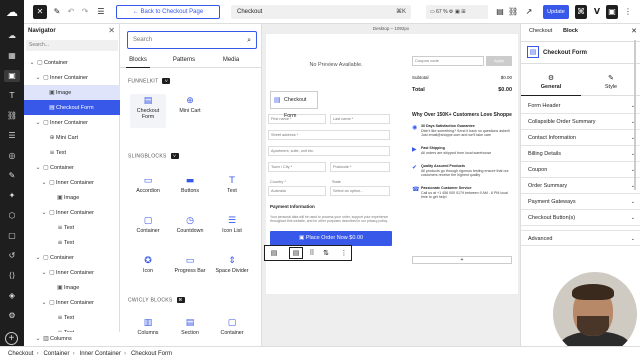 This screenshot has height=360, width=640. Describe the element at coordinates (297, 191) in the screenshot. I see `country-select: Australia` at that location.